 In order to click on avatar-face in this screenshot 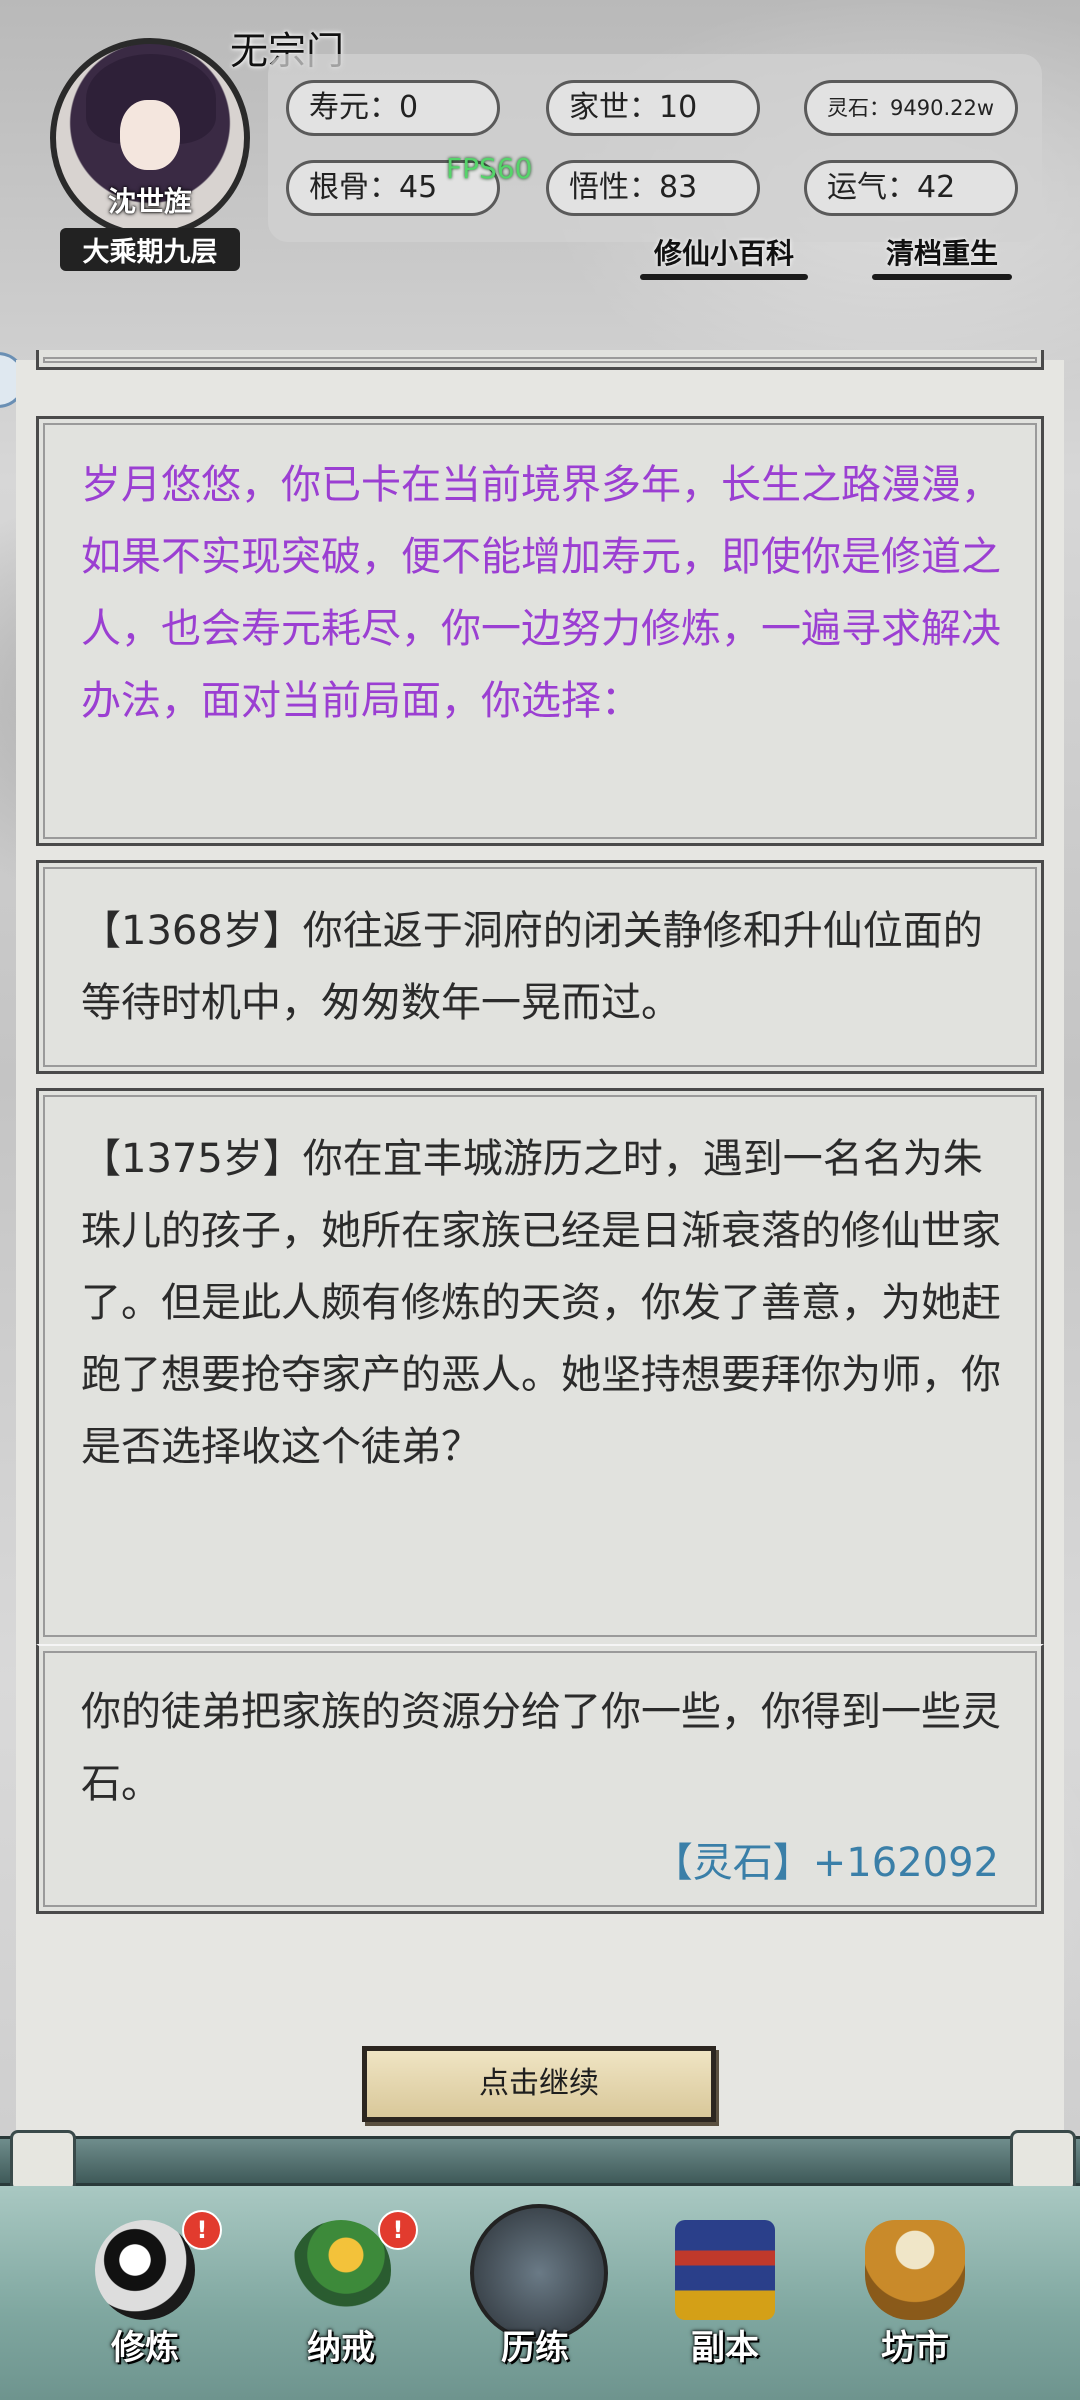, I will do `click(150, 135)`.